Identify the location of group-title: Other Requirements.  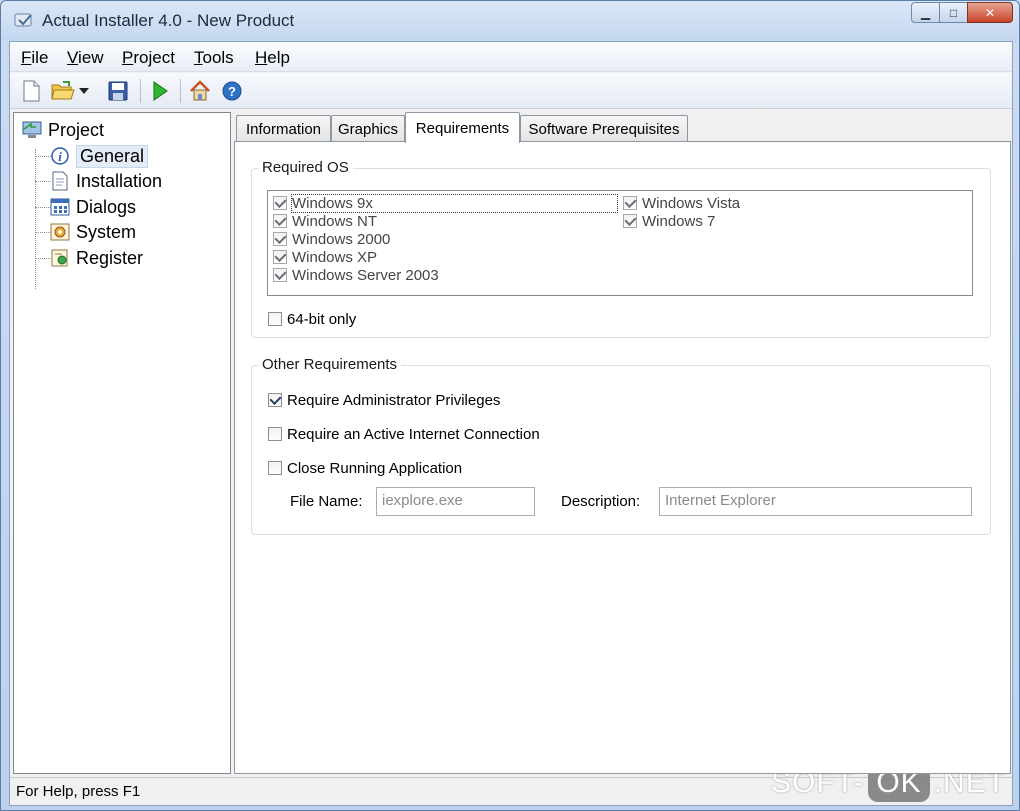
(330, 364).